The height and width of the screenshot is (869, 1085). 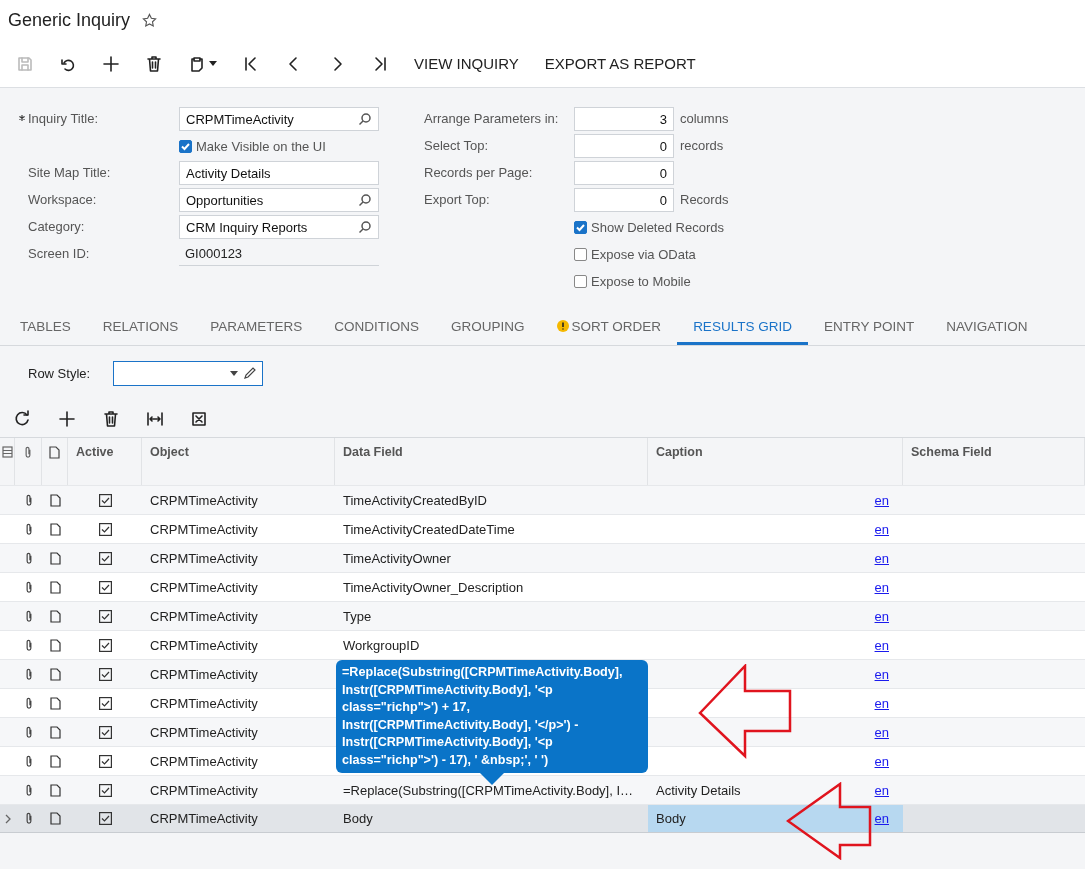 What do you see at coordinates (704, 118) in the screenshot?
I see `unit-label: columns` at bounding box center [704, 118].